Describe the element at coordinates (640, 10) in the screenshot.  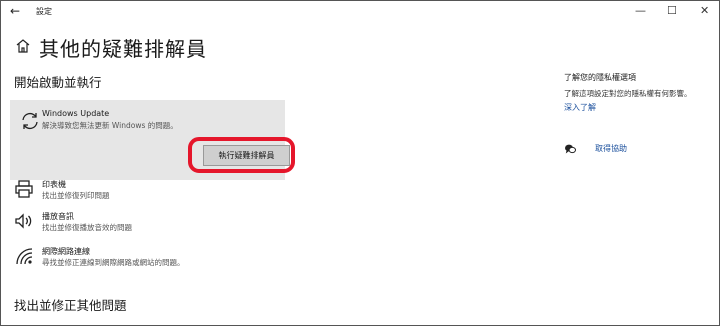
I see `minimize-icon: —` at that location.